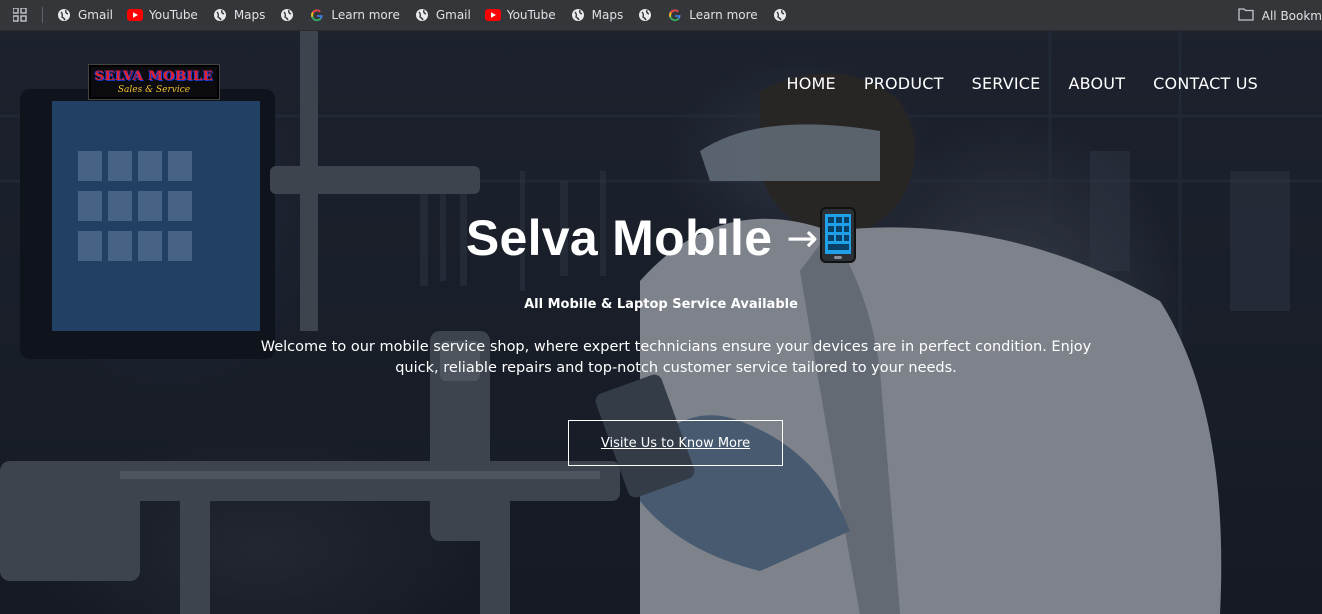 The image size is (1322, 614). I want to click on apps-grid-icon, so click(20, 15).